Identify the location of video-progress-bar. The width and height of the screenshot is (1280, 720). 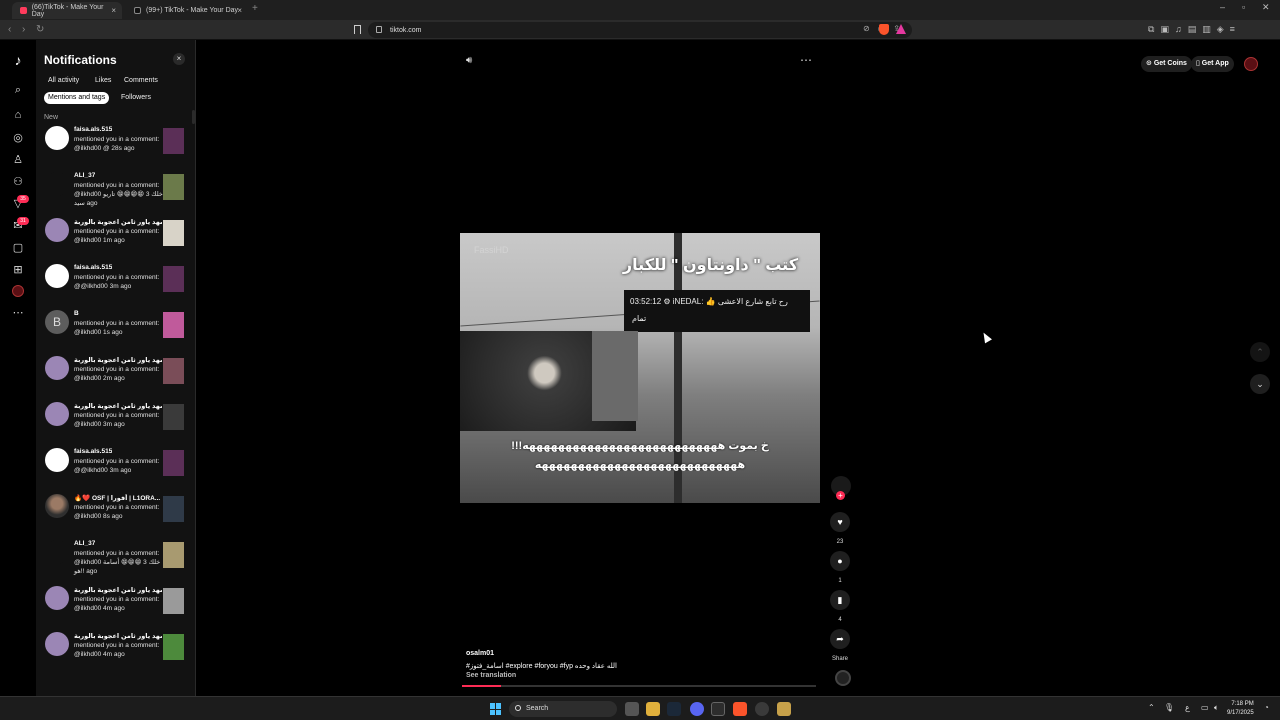
(639, 686).